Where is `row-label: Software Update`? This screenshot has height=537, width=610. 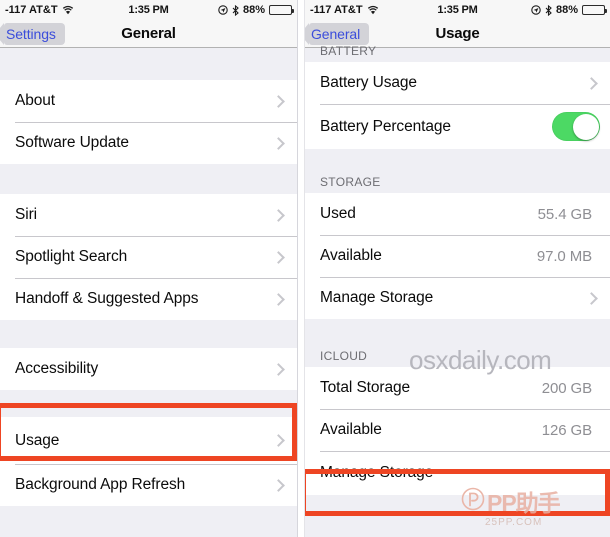 row-label: Software Update is located at coordinates (72, 142).